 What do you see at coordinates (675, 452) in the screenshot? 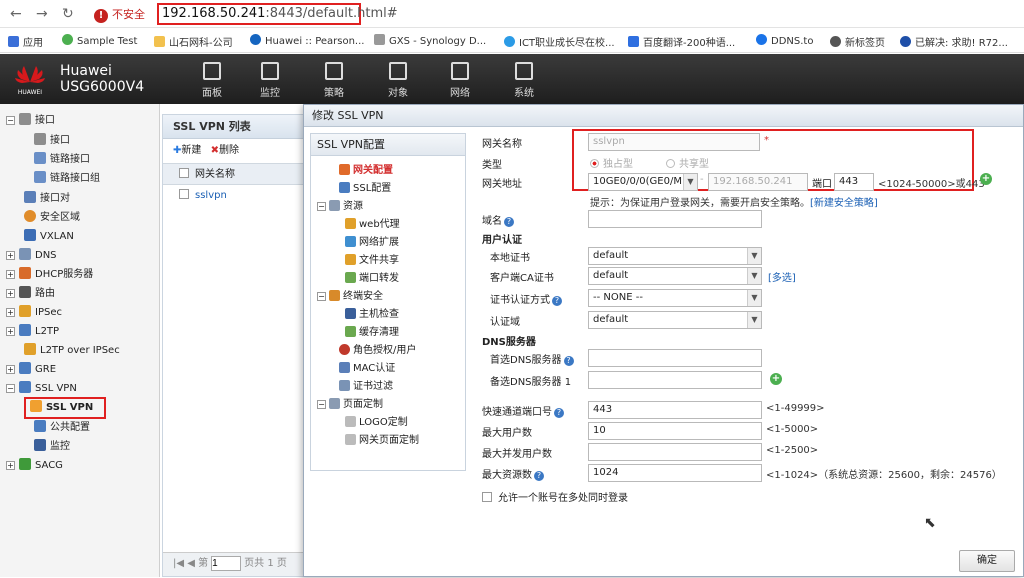
I see `max-concurrent-input` at bounding box center [675, 452].